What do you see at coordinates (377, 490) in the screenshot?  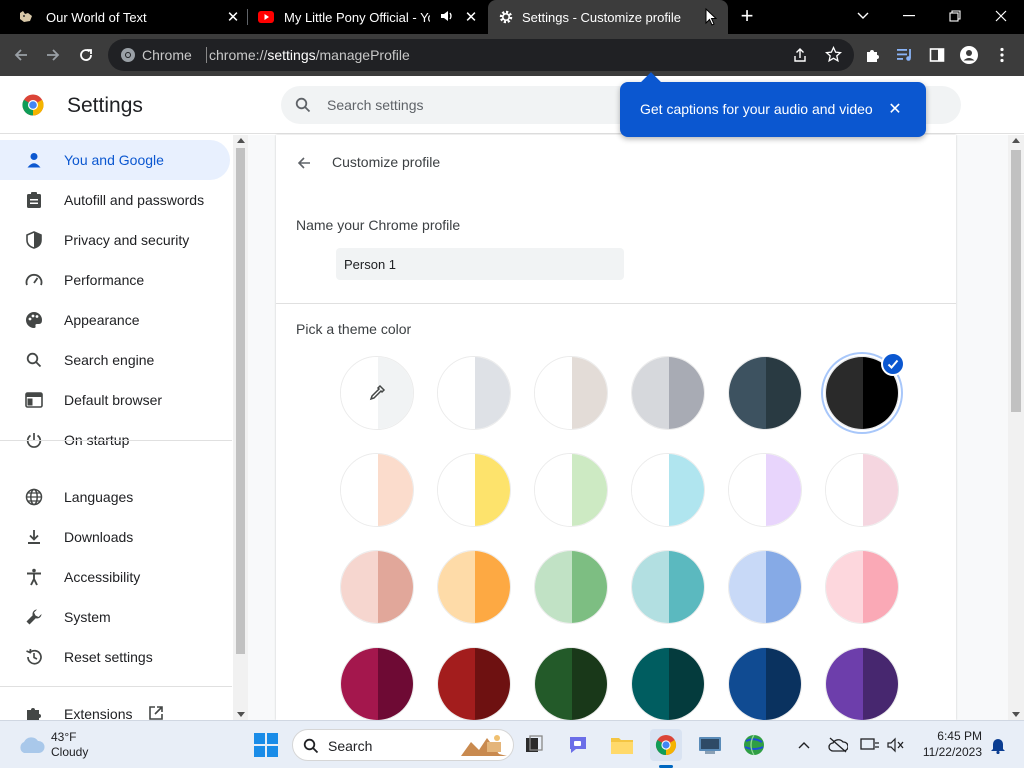 I see `theme-swatch-beige-white` at bounding box center [377, 490].